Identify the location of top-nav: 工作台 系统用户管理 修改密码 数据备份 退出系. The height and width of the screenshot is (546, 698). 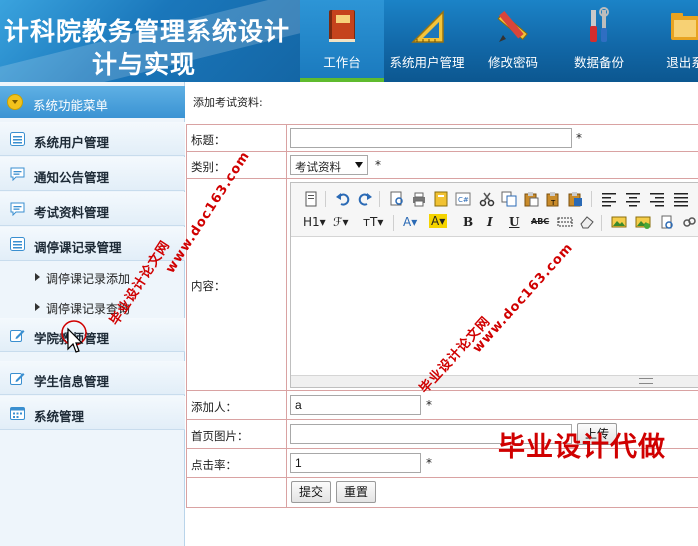
(499, 41).